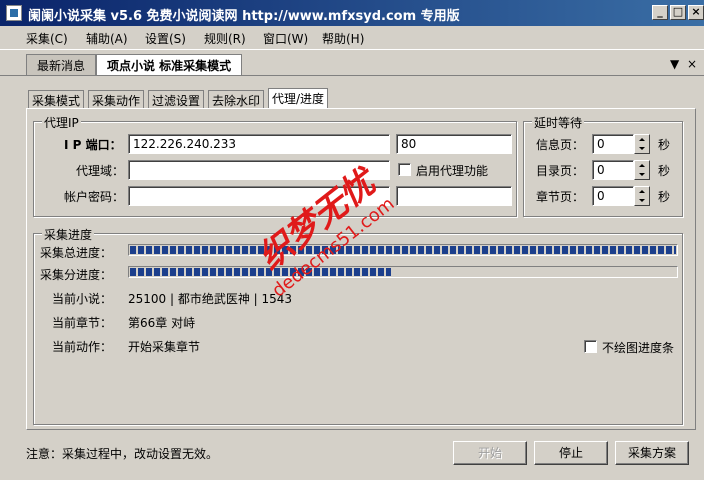 This screenshot has width=704, height=480. Describe the element at coordinates (660, 12) in the screenshot. I see `minimize-button: _` at that location.